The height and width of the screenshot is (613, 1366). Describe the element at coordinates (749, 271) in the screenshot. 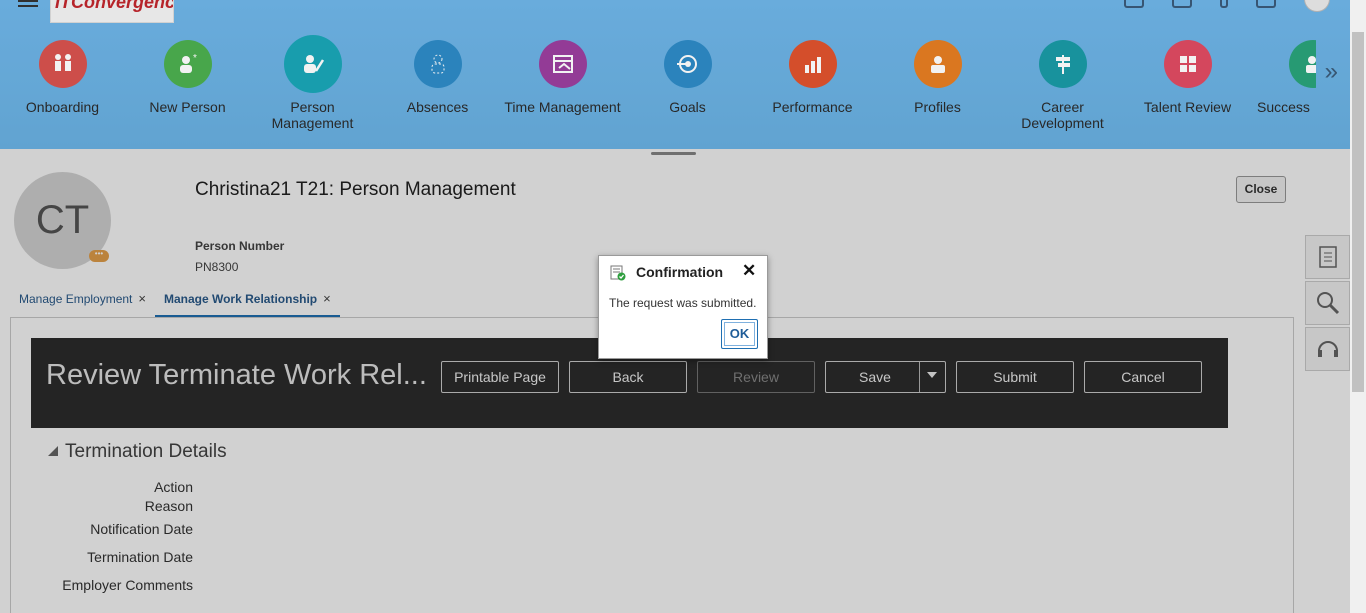

I see `close-icon: ✕` at that location.